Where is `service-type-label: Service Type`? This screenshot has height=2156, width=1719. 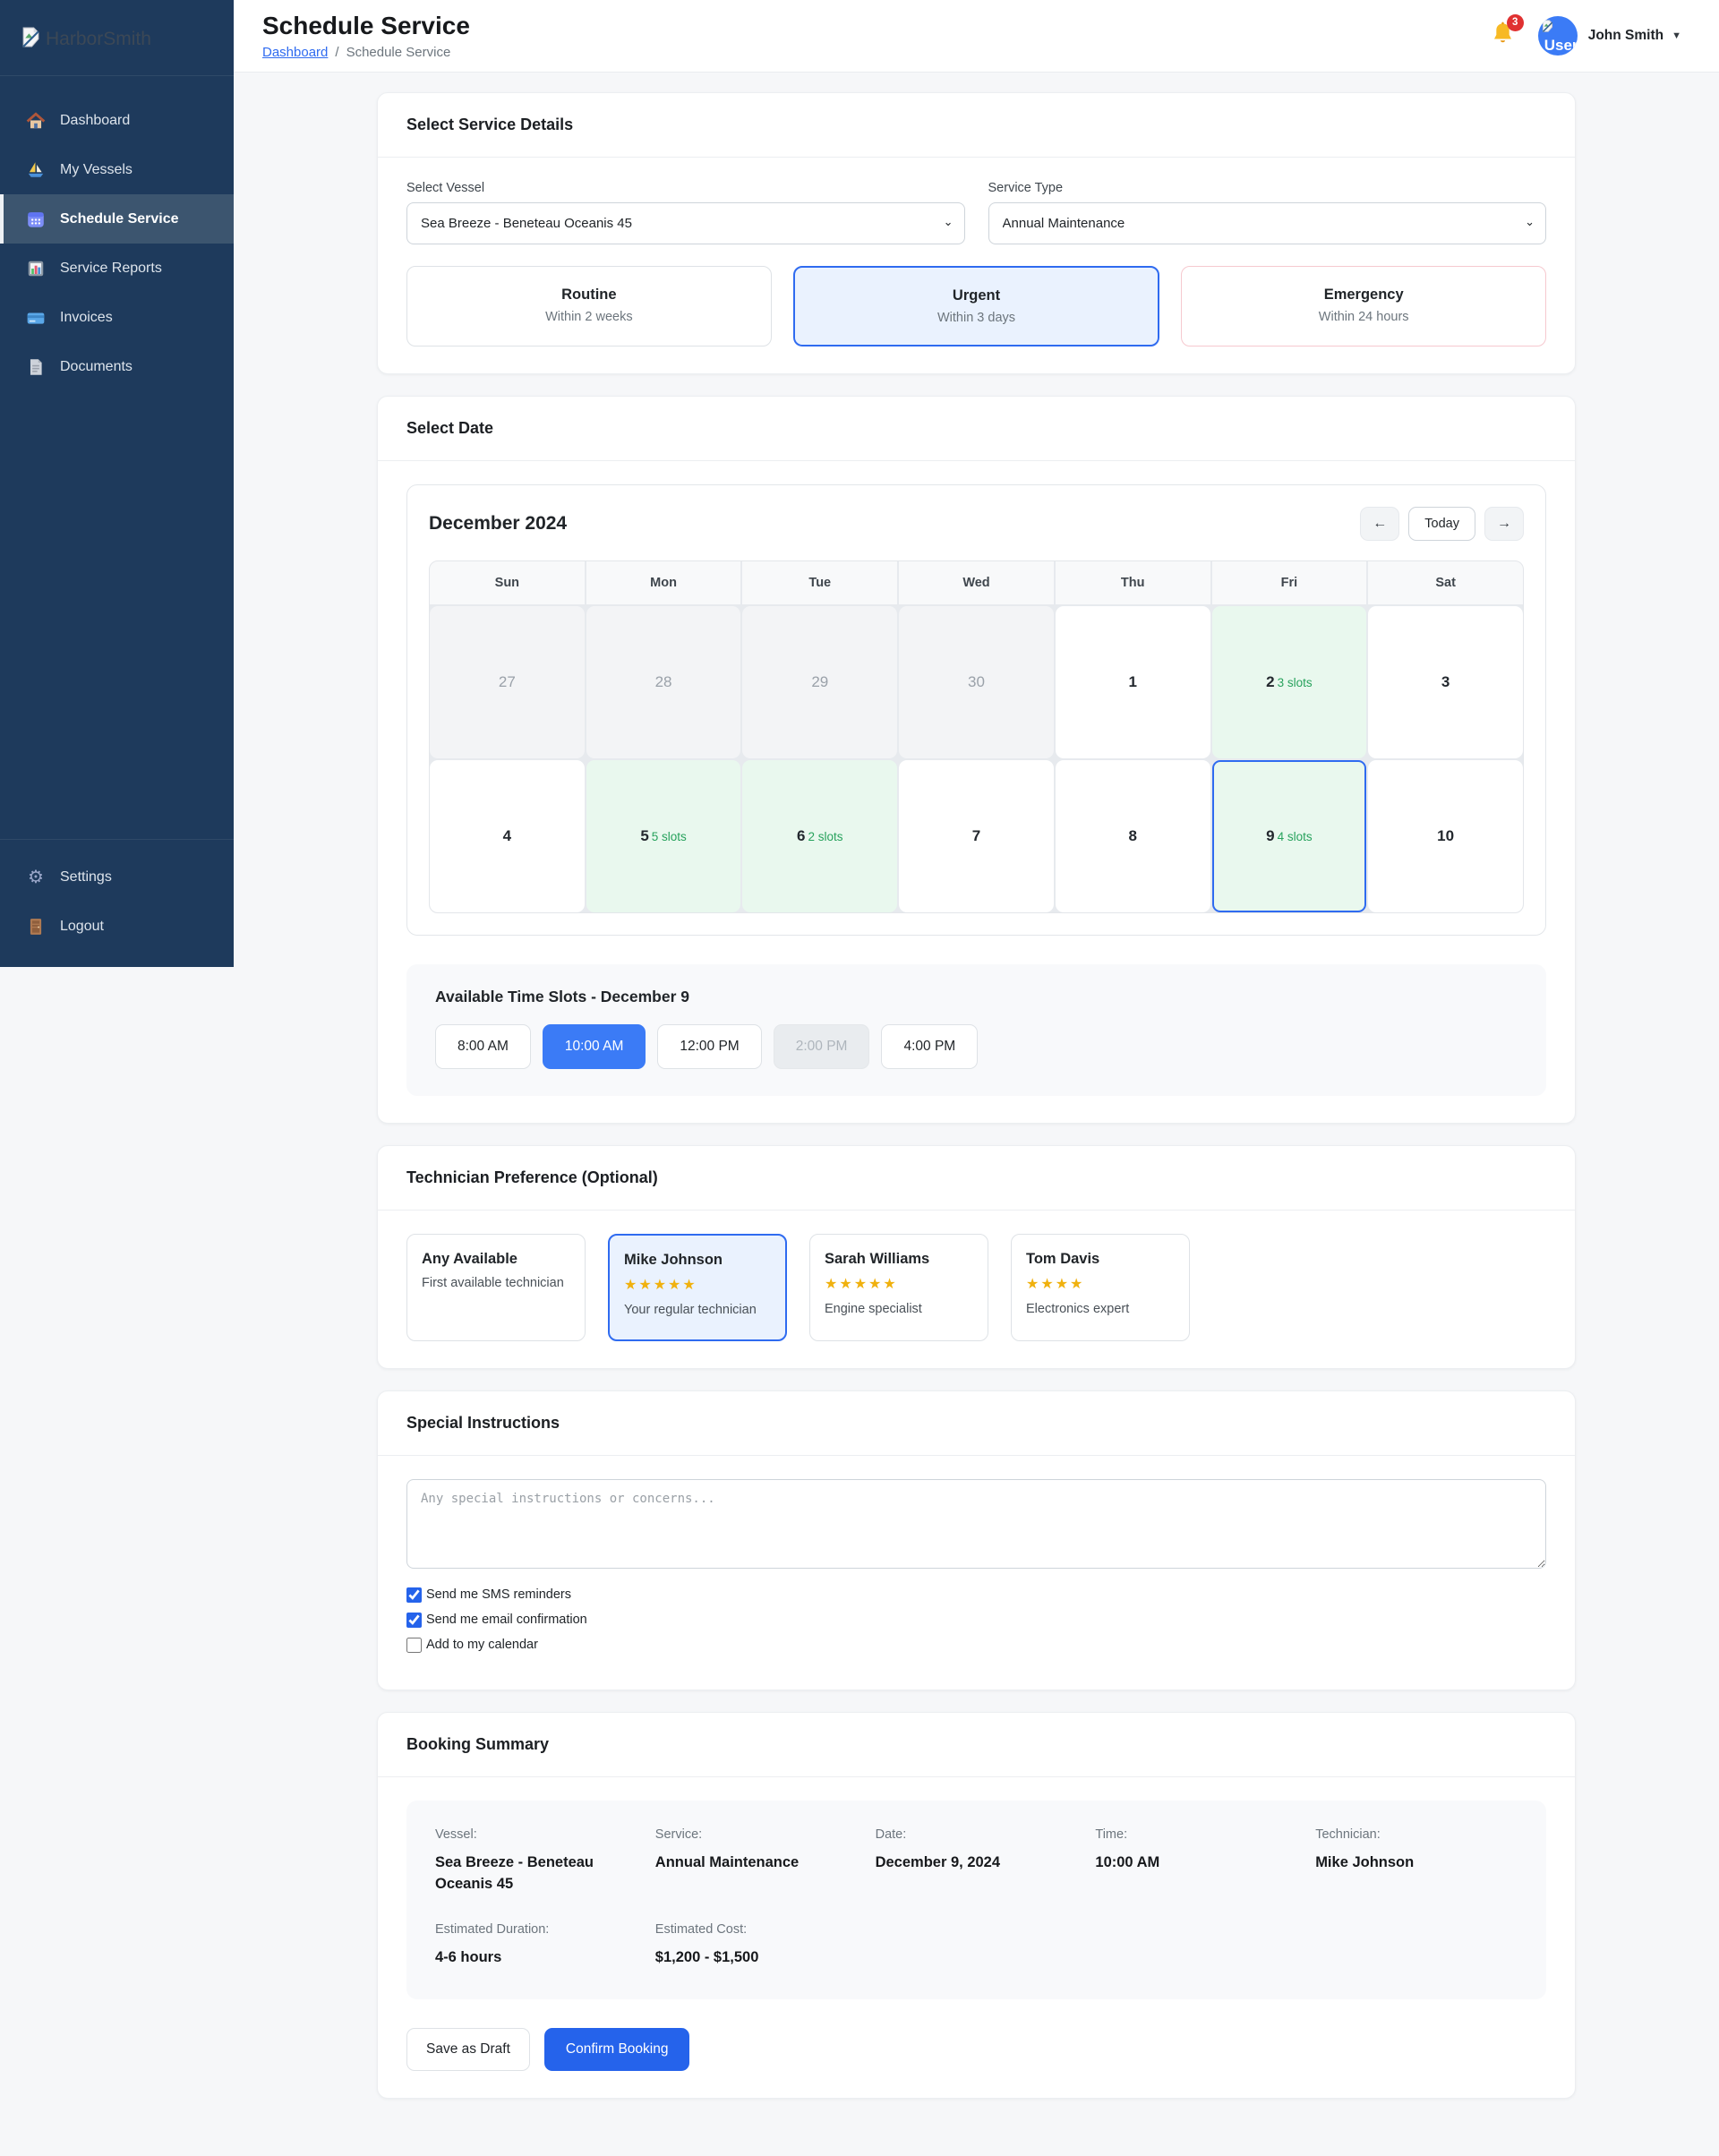 service-type-label: Service Type is located at coordinates (1026, 188).